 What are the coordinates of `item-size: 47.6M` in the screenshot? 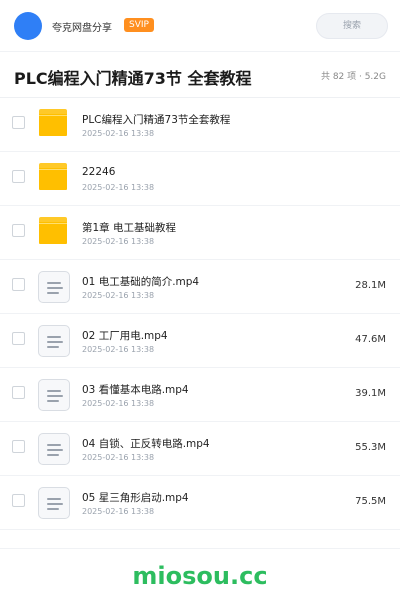 It's located at (370, 339).